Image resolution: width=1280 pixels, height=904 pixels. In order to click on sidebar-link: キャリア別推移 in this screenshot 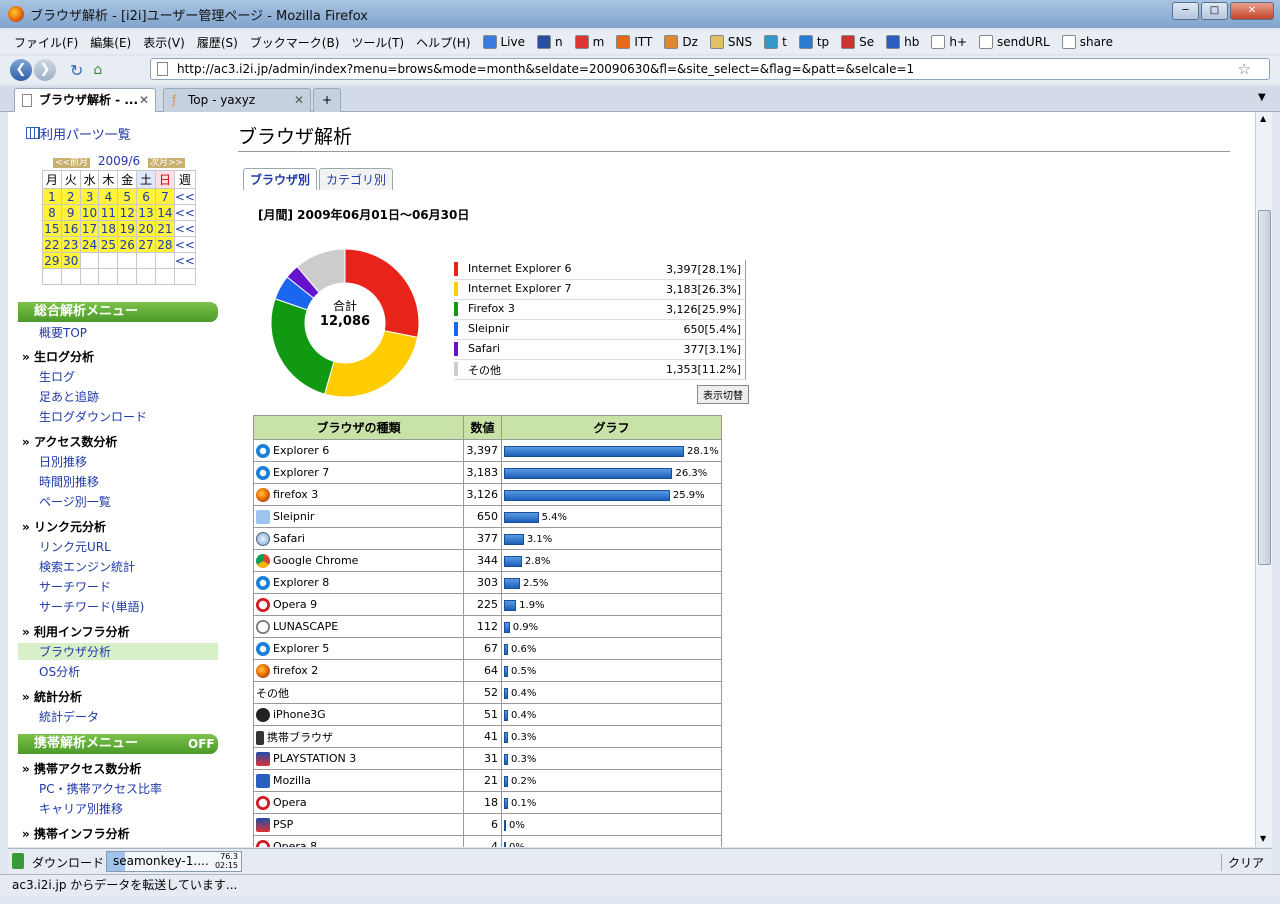, I will do `click(81, 808)`.